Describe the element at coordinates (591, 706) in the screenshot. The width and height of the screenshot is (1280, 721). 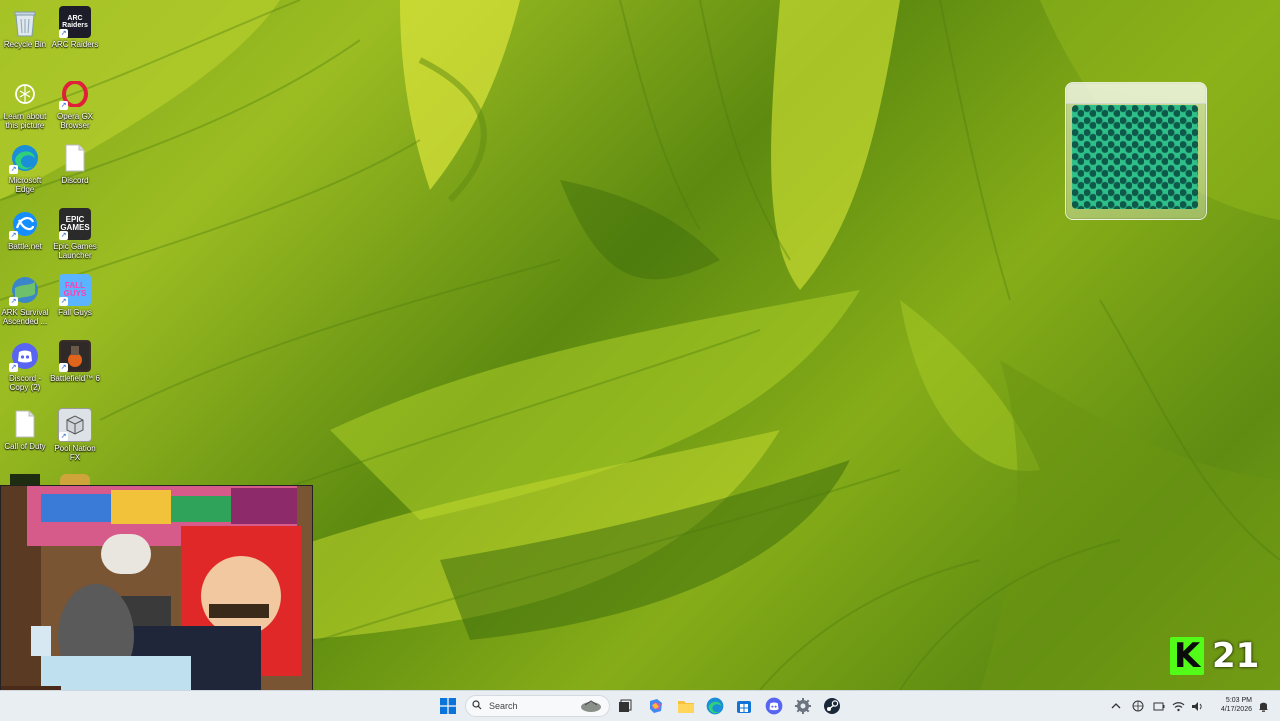
I see `search-highlight-icon` at that location.